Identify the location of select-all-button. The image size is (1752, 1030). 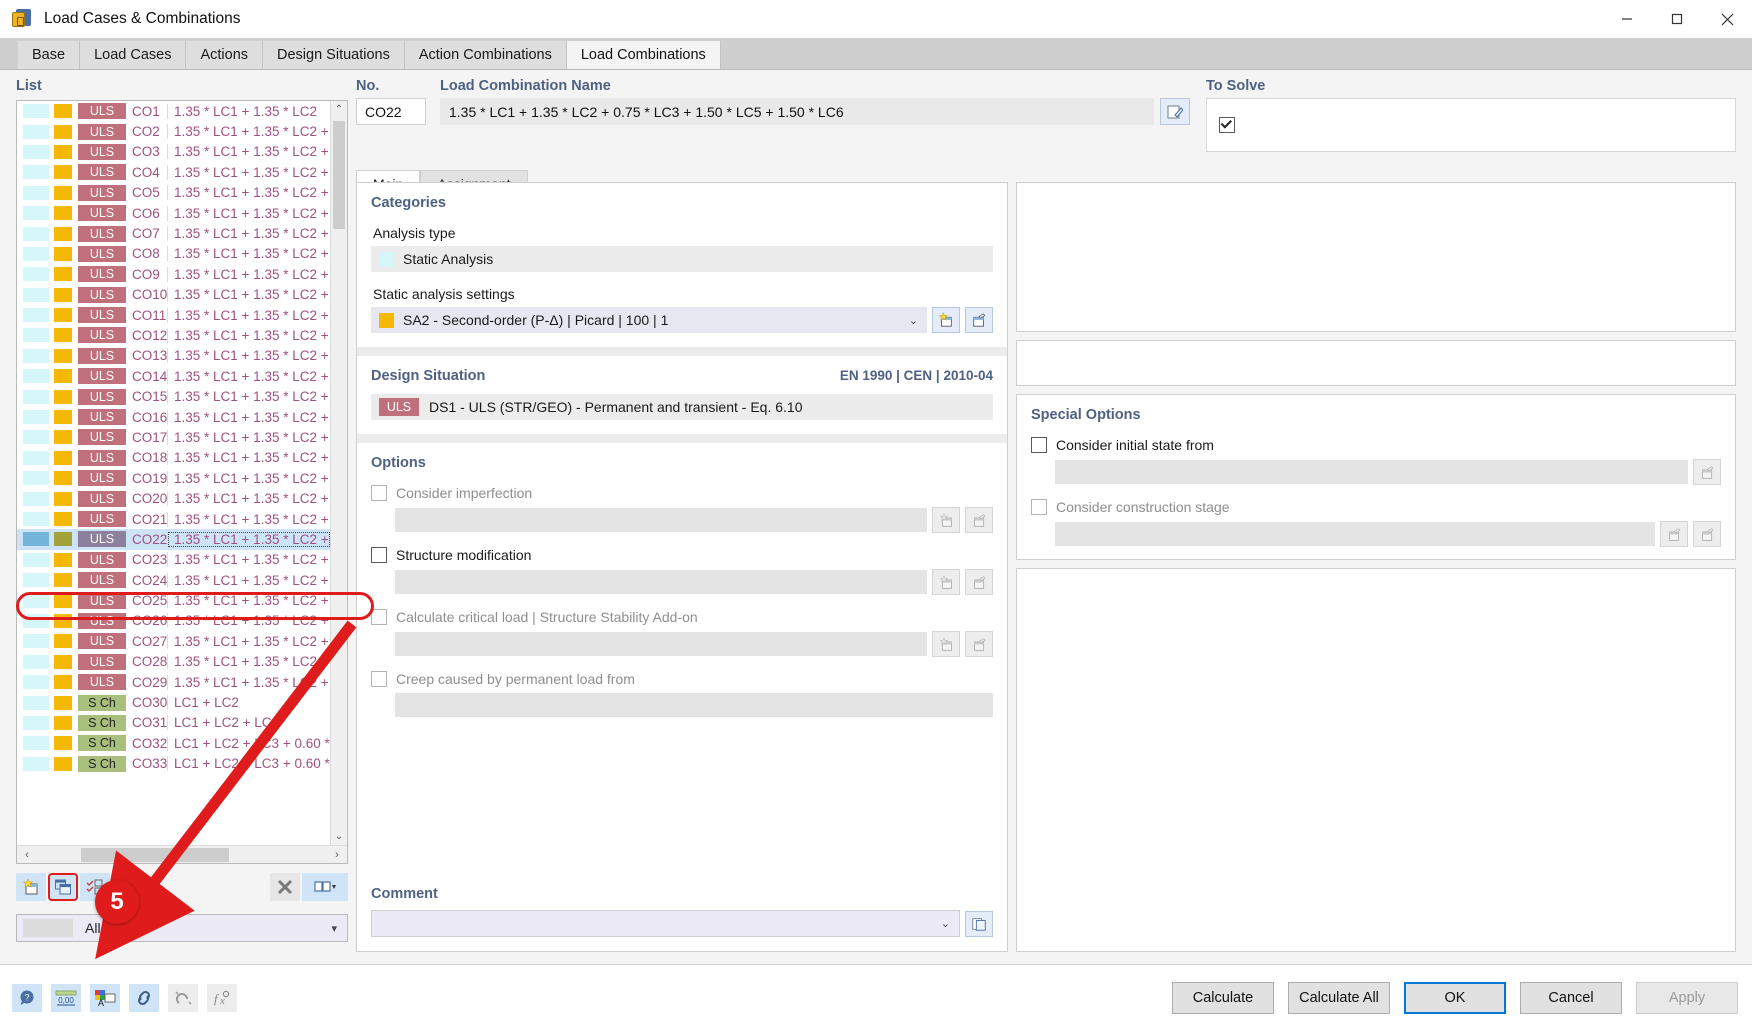
(95, 887).